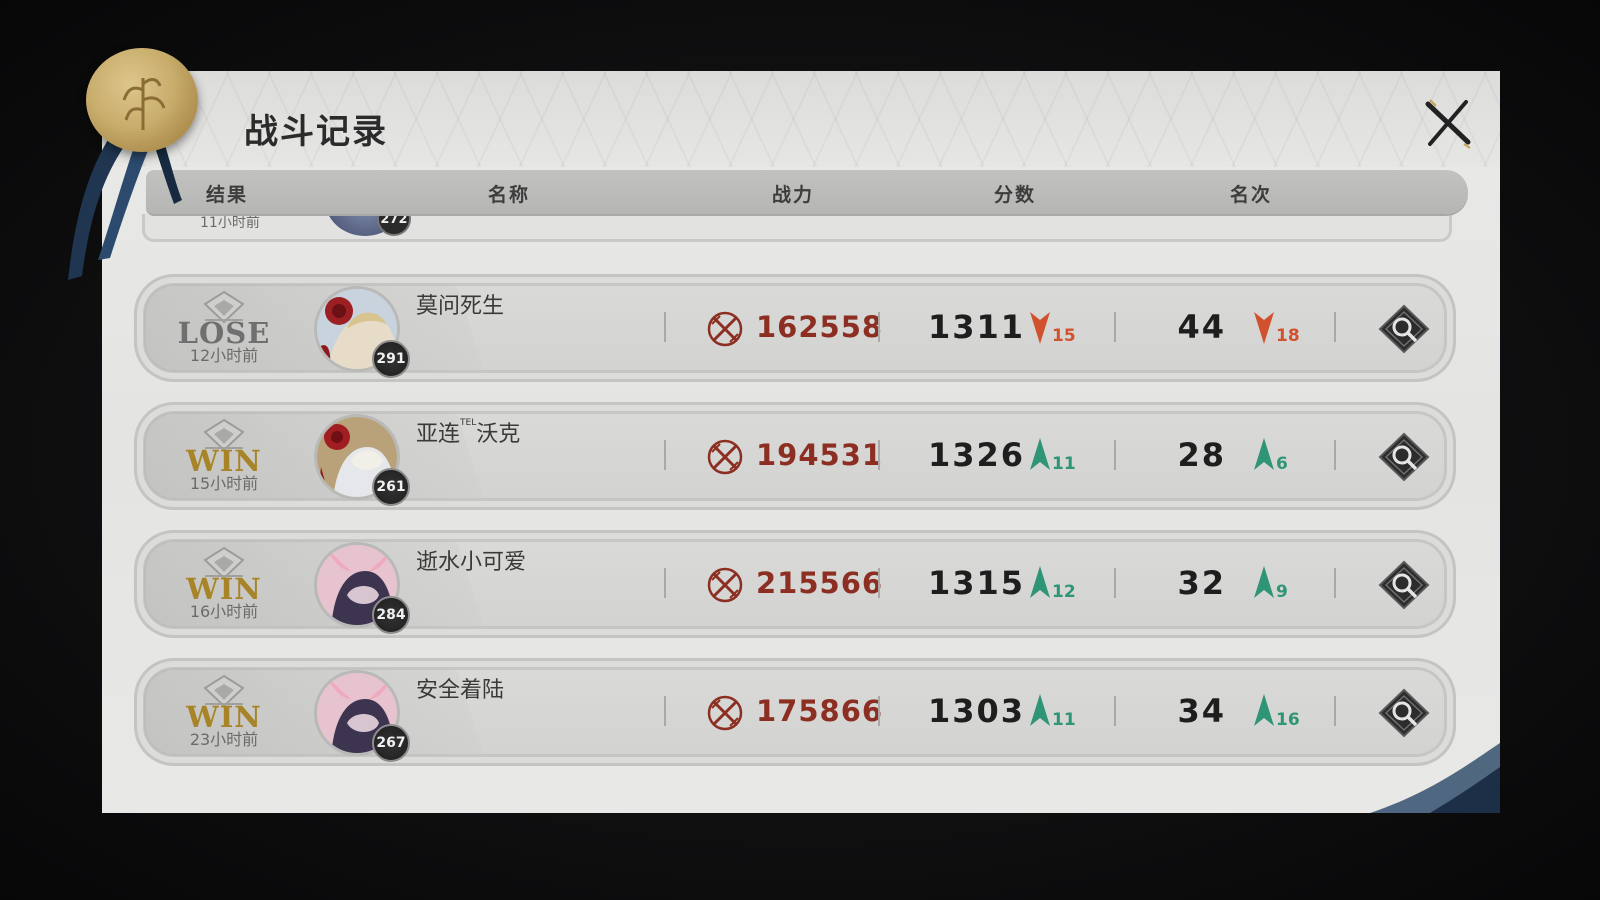 Image resolution: width=1600 pixels, height=900 pixels. What do you see at coordinates (468, 423) in the screenshot?
I see `name-tag: TEL` at bounding box center [468, 423].